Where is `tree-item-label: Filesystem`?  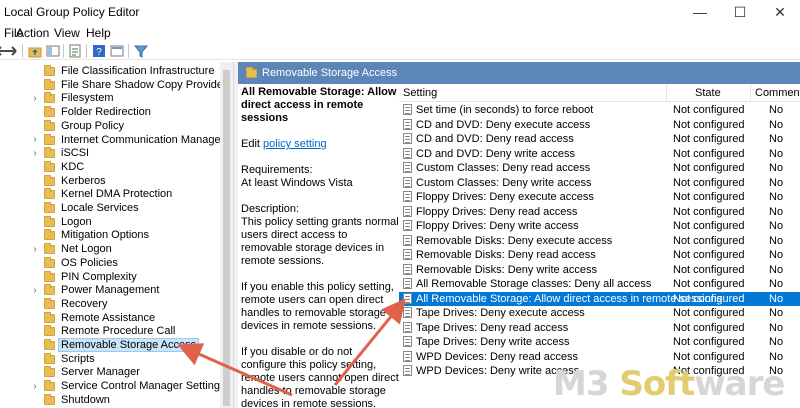
tree-item-label: Filesystem is located at coordinates (87, 98).